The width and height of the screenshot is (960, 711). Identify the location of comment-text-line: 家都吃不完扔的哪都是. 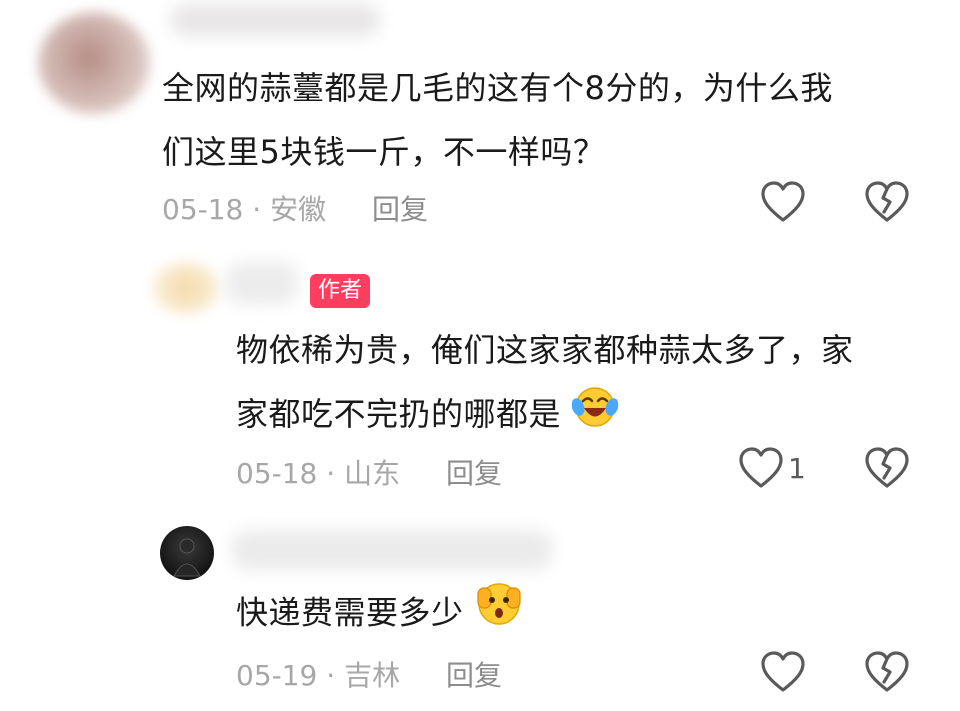
(586, 416).